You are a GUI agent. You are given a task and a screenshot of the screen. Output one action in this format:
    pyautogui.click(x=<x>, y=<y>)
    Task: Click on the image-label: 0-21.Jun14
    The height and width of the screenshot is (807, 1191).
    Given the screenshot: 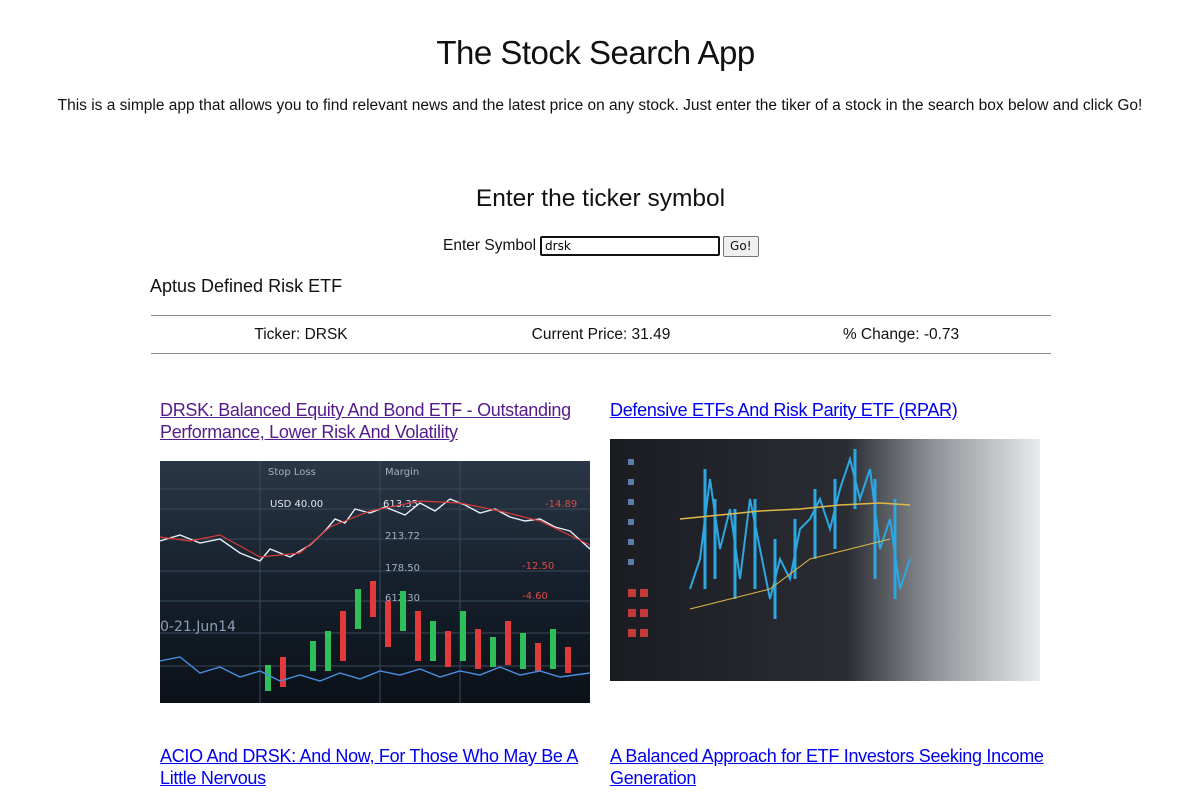 What is the action you would take?
    pyautogui.click(x=198, y=627)
    